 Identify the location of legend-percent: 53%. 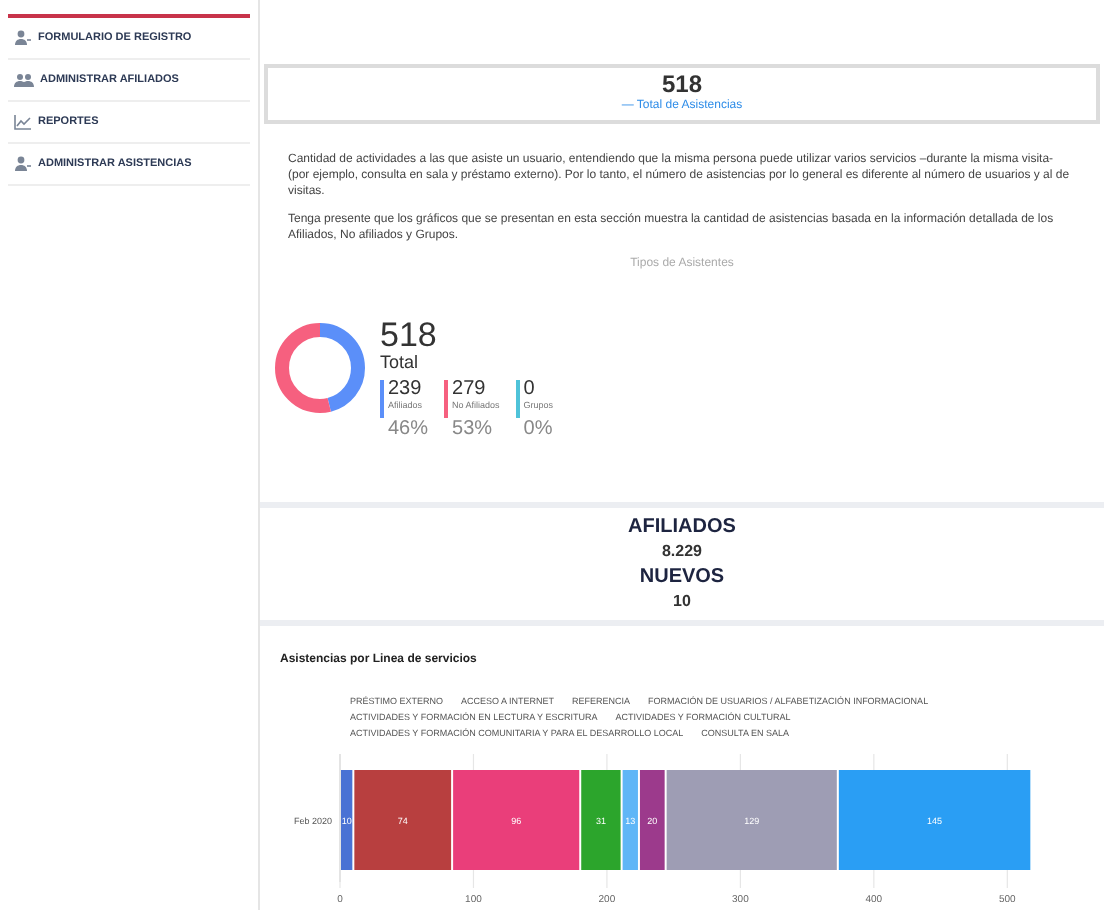
(472, 428).